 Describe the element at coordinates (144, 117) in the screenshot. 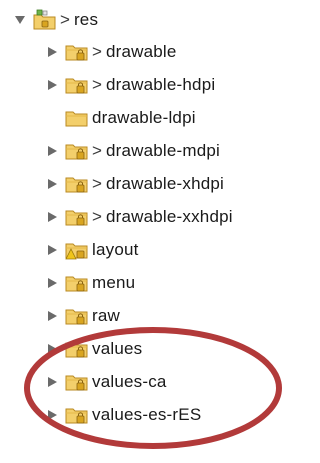

I see `node-label: drawable-ldpi` at that location.